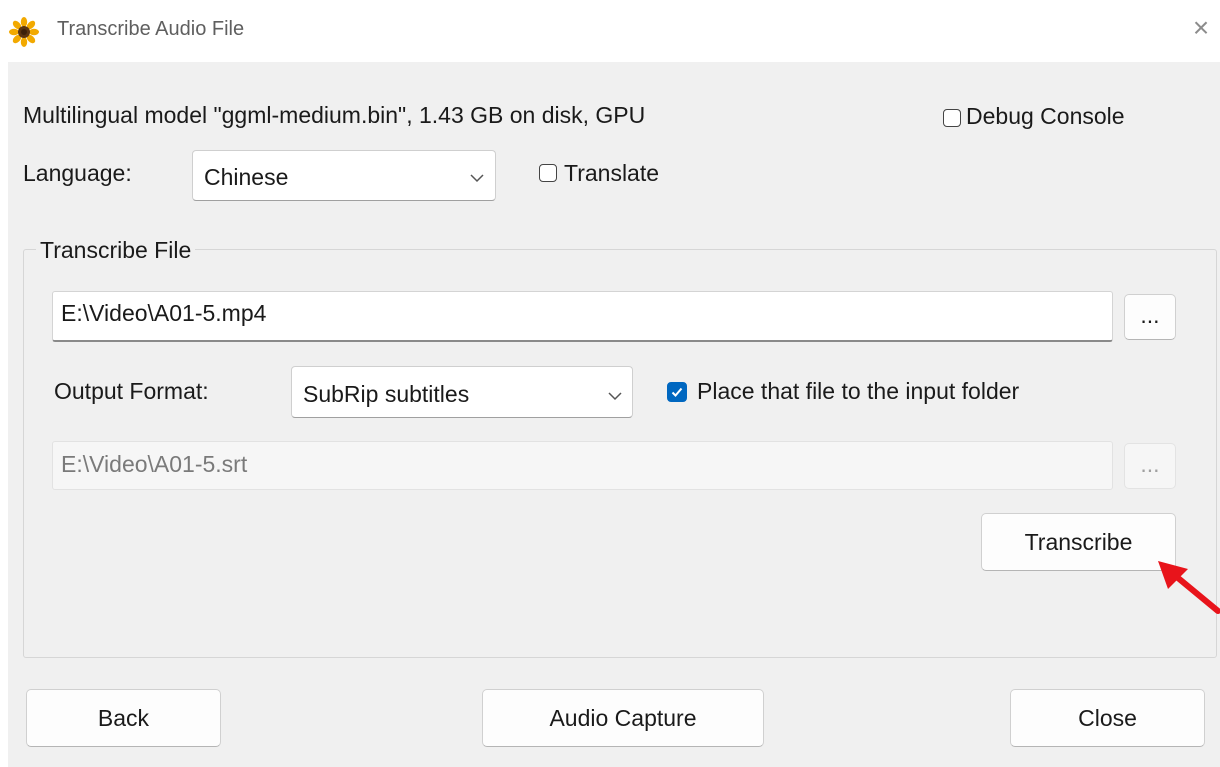 This screenshot has height=767, width=1220. I want to click on close-window-icon: ×, so click(1201, 28).